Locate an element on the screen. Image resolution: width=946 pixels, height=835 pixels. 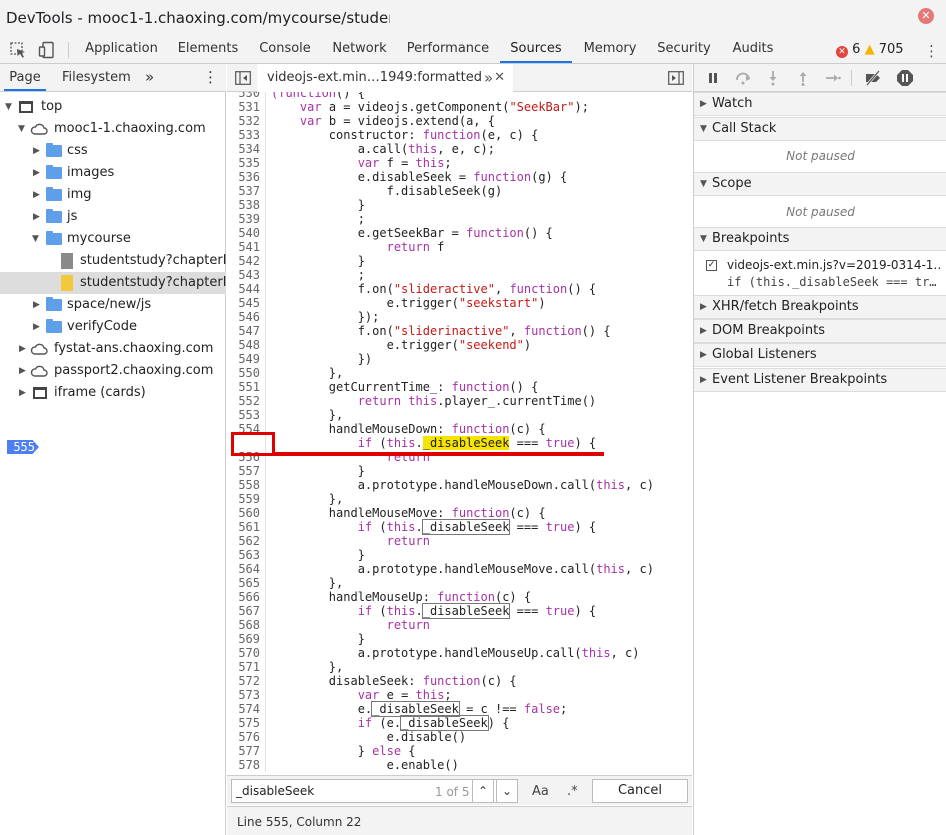
step-into-icon is located at coordinates (773, 78).